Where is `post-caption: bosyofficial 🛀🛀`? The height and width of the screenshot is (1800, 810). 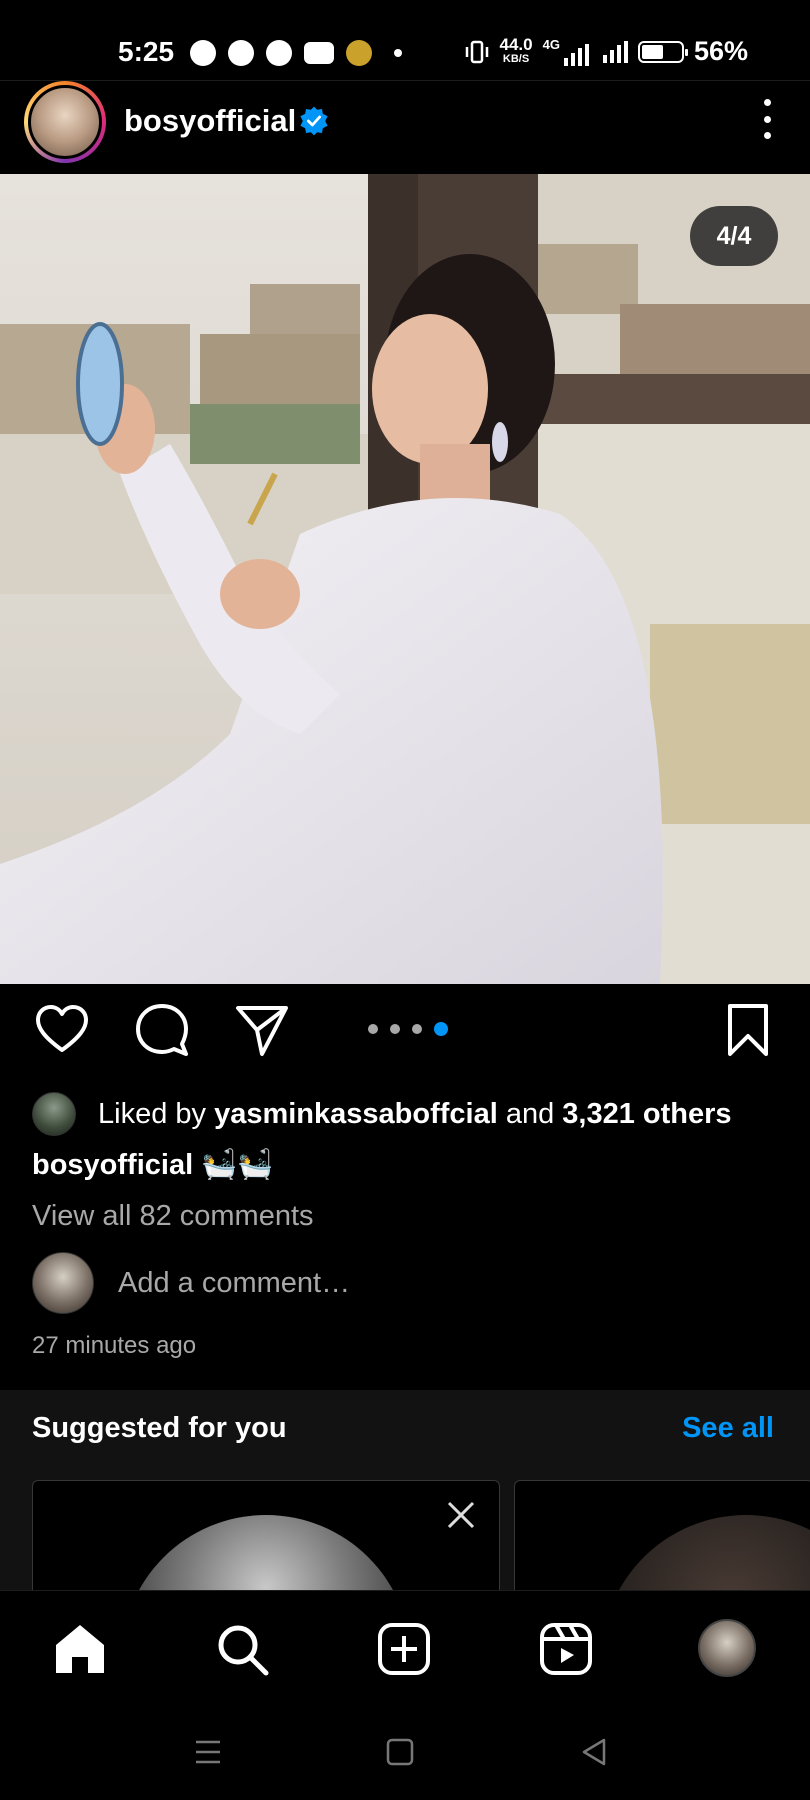
post-caption: bosyofficial 🛀🛀 is located at coordinates (152, 1165).